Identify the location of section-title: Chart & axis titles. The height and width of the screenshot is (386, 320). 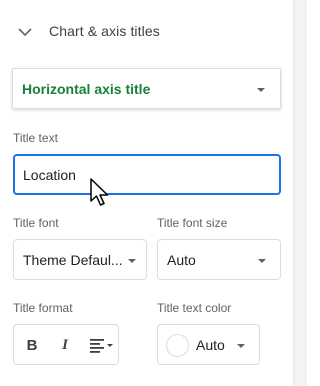
(104, 31).